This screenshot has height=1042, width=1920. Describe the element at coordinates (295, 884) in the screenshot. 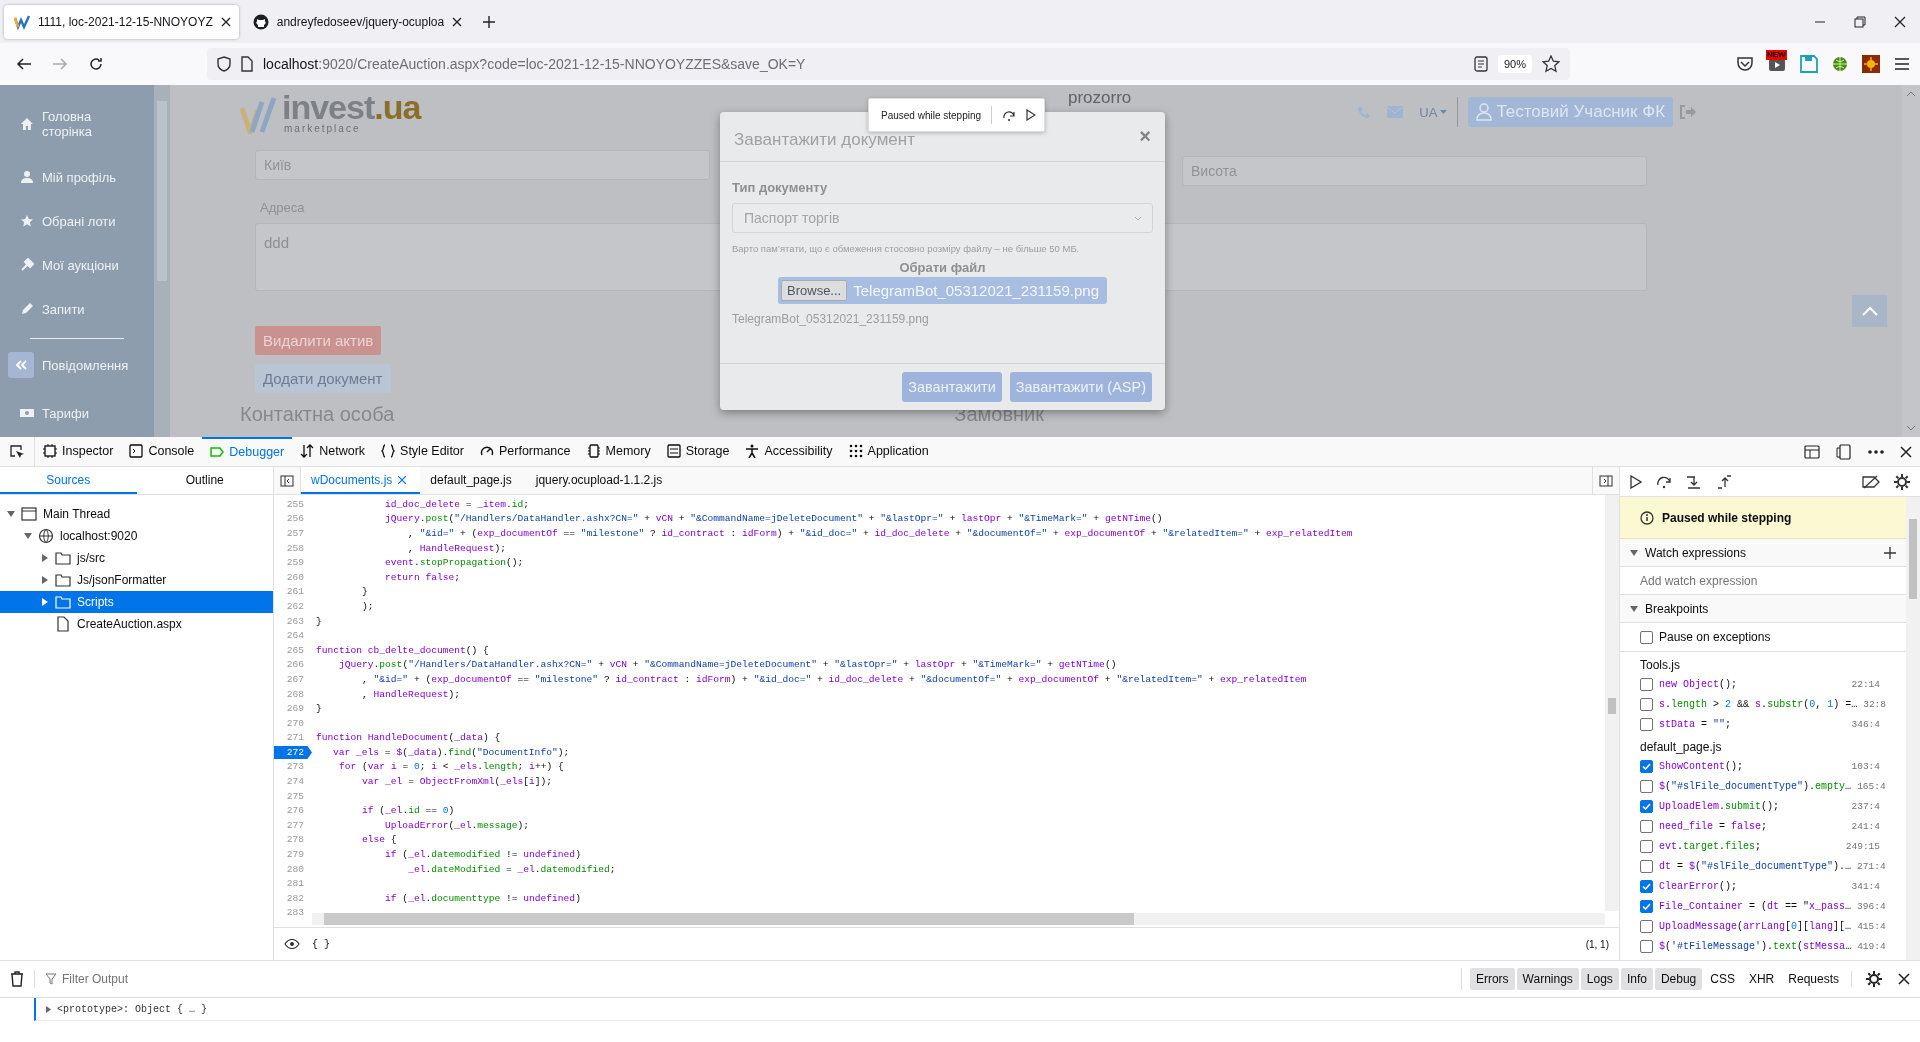

I see `line-number: 281` at that location.